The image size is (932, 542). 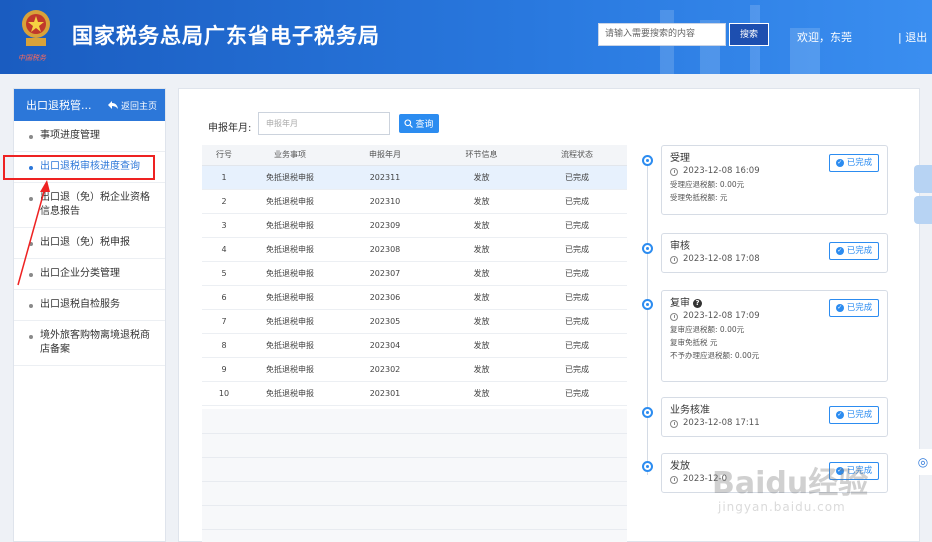 I want to click on emblem-caption: 中国税务, so click(x=32, y=58).